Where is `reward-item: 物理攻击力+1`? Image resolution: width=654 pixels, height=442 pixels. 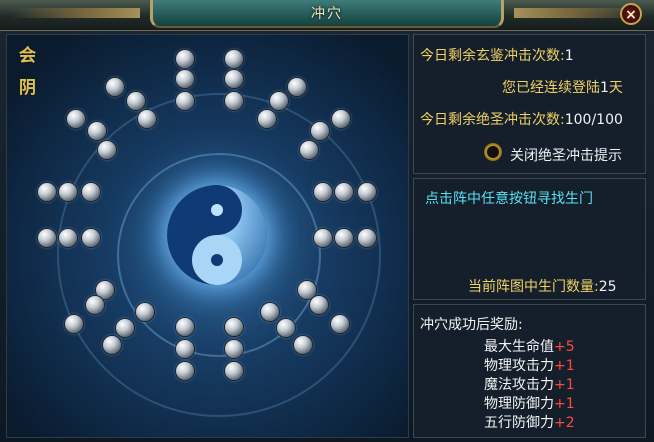
reward-item: 物理攻击力+1 is located at coordinates (529, 365).